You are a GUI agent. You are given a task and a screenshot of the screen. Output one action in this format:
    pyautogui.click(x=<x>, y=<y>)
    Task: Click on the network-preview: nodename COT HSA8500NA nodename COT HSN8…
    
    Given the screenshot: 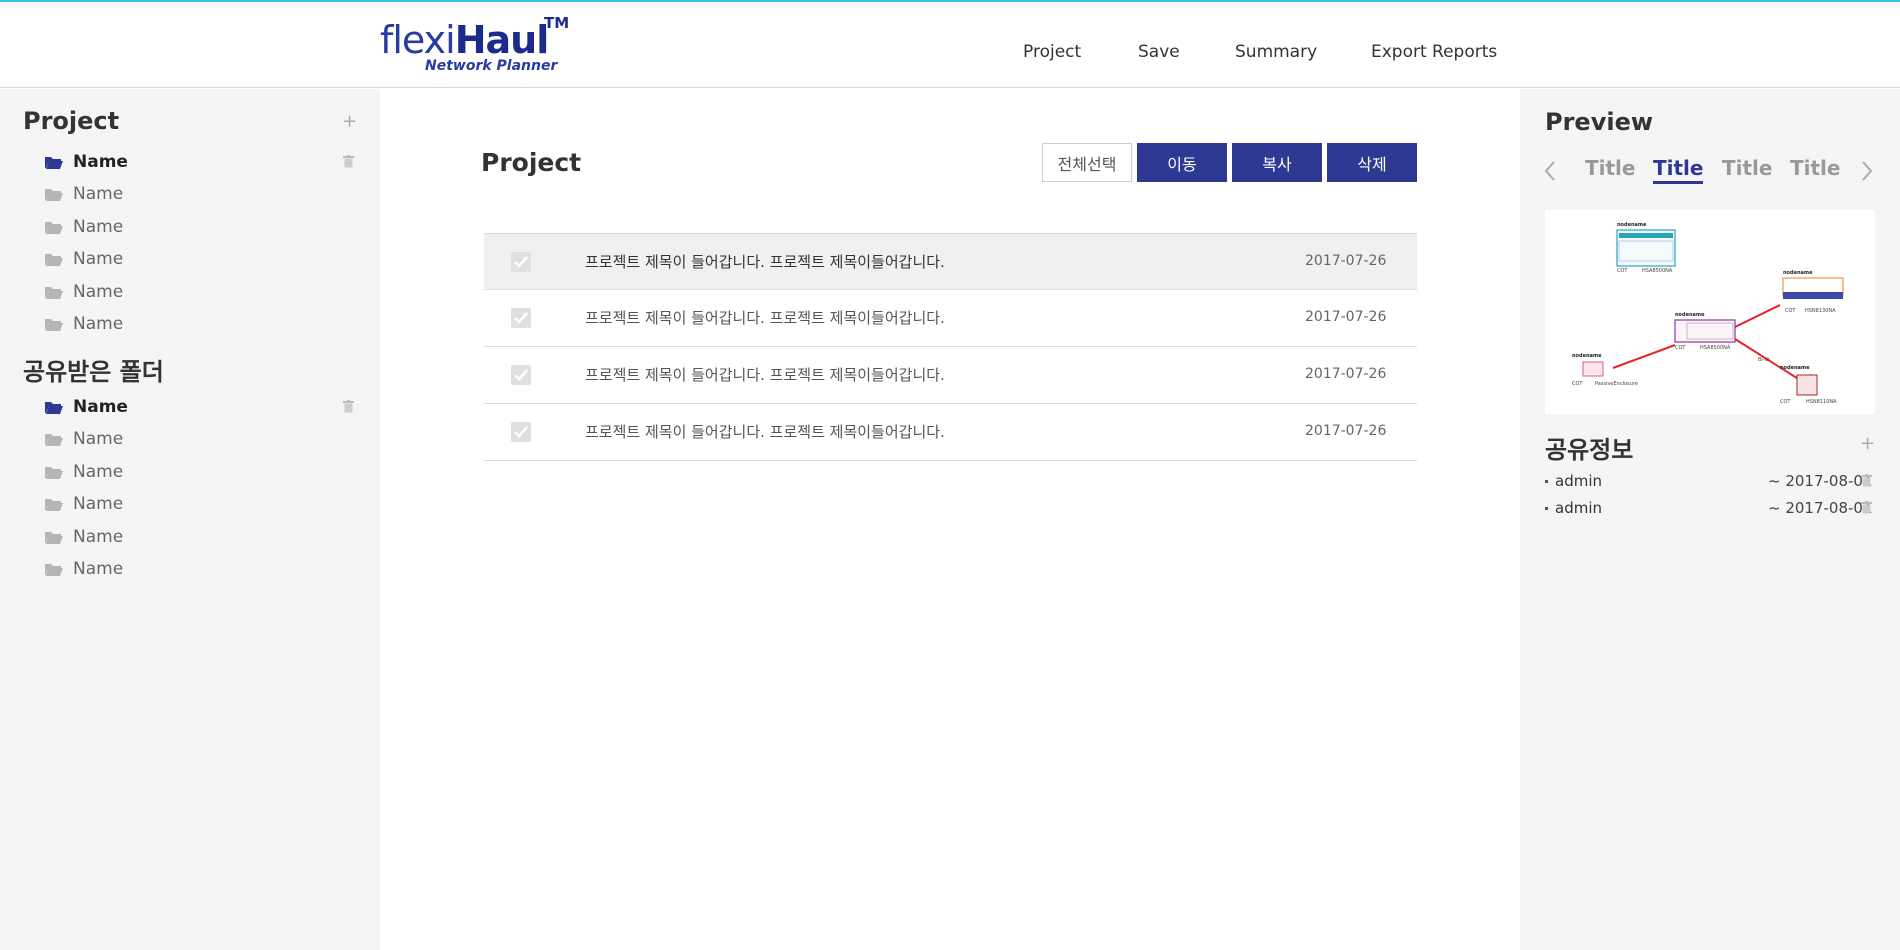 What is the action you would take?
    pyautogui.click(x=1710, y=312)
    